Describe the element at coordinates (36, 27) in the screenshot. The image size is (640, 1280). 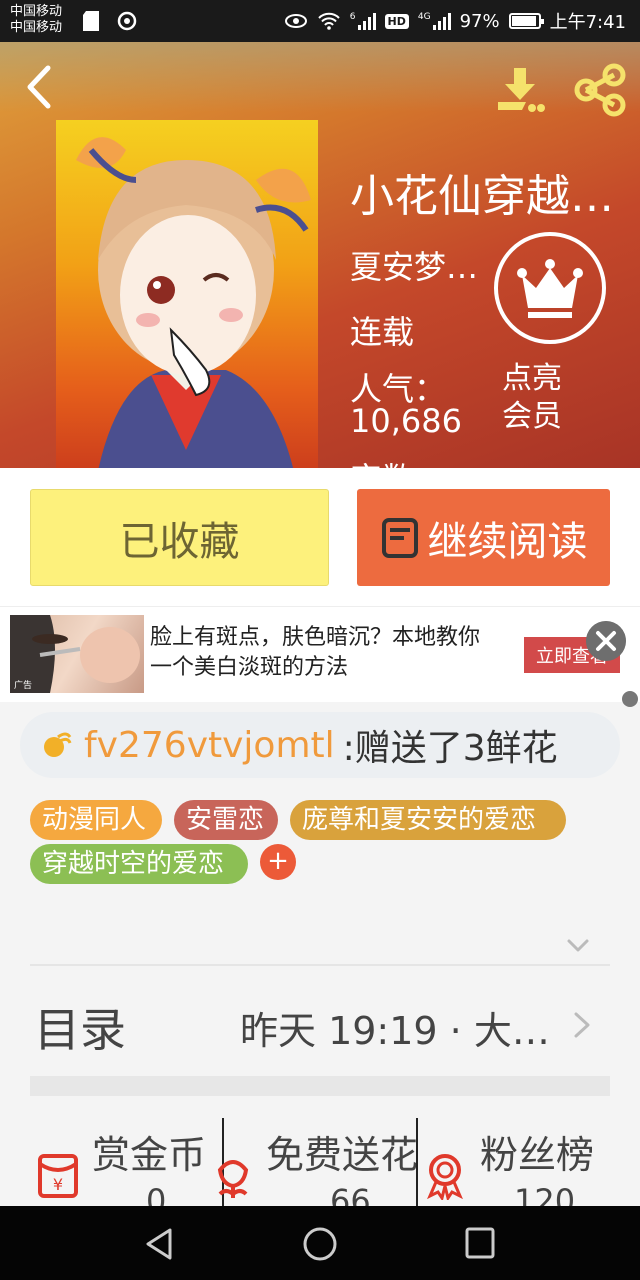
I see `carrier-2: 中国移动` at that location.